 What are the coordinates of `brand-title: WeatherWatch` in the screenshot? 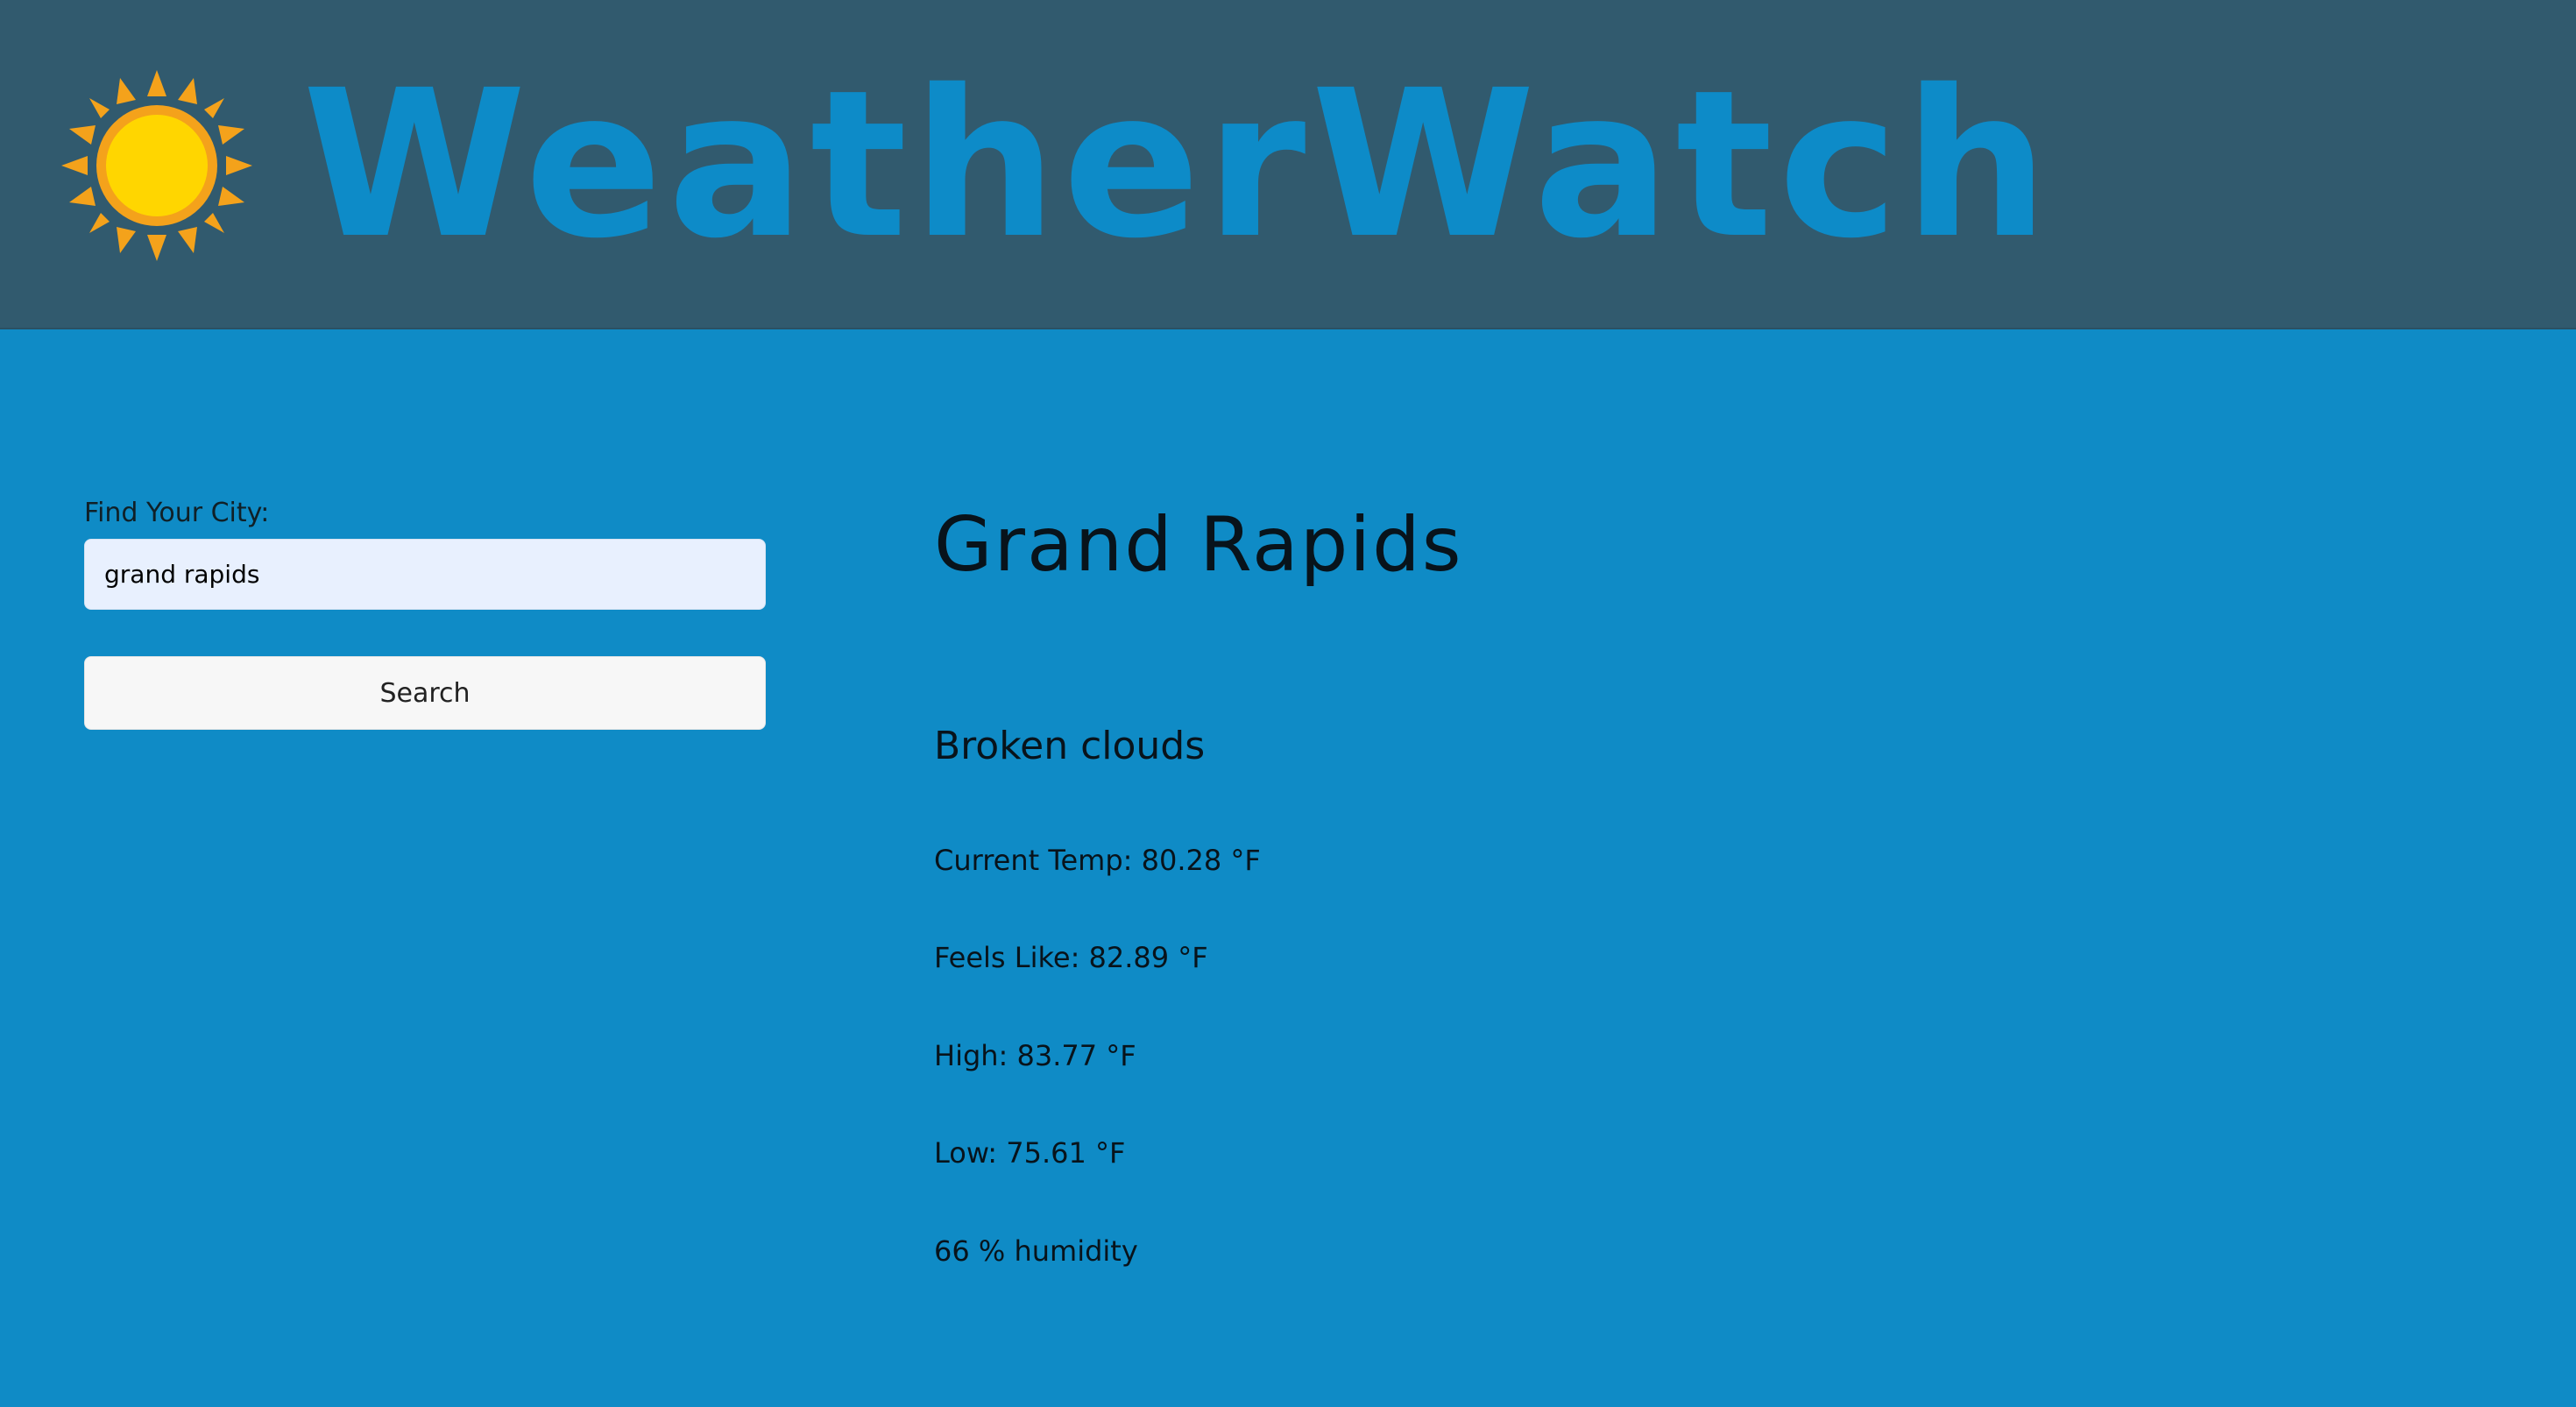 It's located at (1178, 164).